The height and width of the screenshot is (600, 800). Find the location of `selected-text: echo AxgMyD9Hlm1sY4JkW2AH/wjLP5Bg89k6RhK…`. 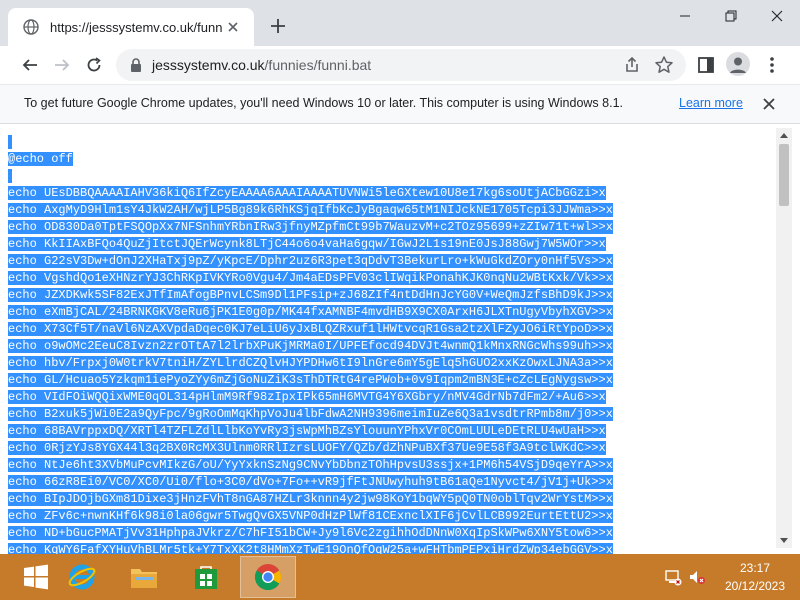

selected-text: echo AxgMyD9Hlm1sY4JkW2AH/wjLP5Bg89k6RhK… is located at coordinates (310, 210).